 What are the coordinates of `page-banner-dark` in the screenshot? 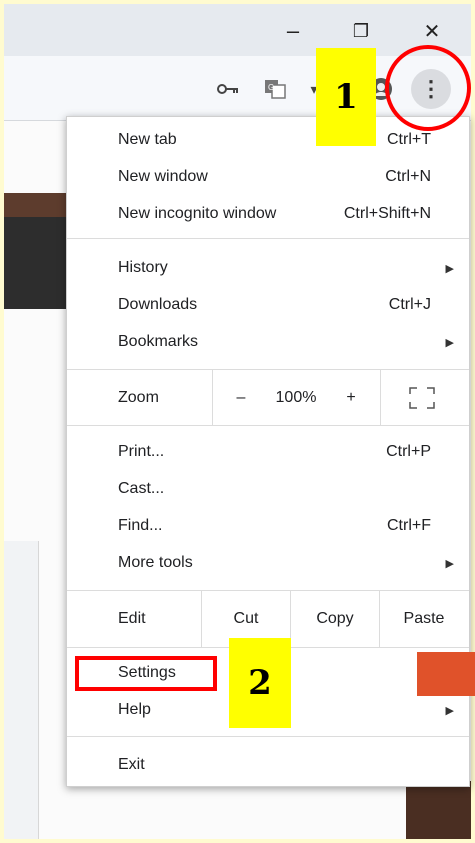 It's located at (36, 263).